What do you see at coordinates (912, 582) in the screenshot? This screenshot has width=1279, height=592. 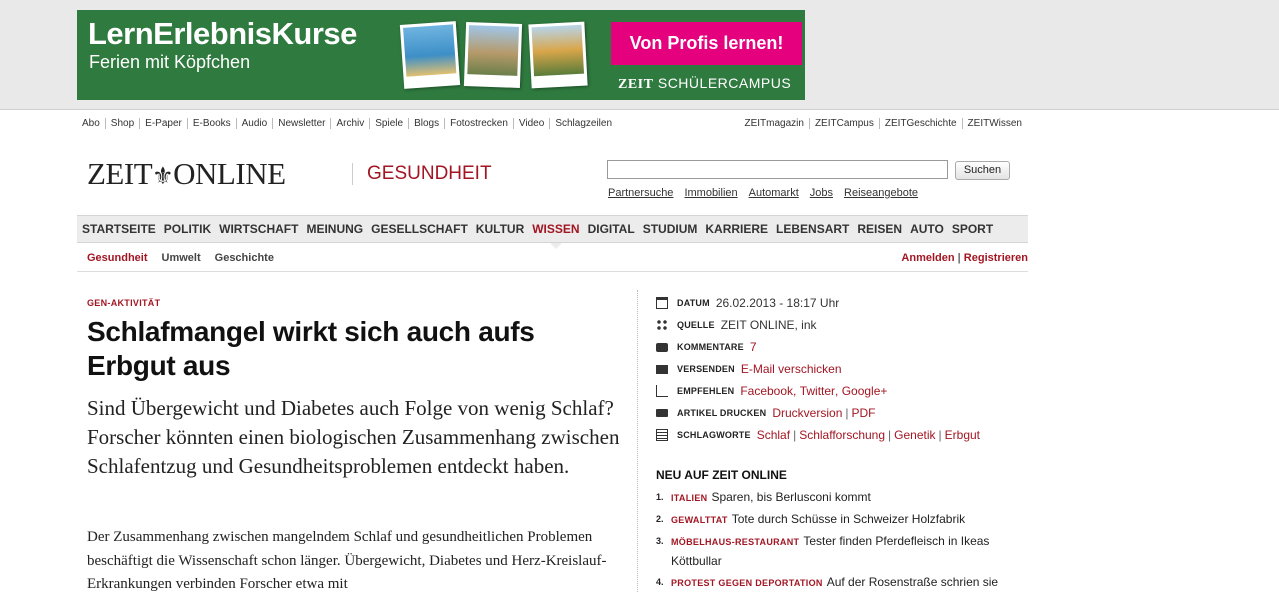 I see `news-headline: Auf der Rosenstraße schrien sie` at bounding box center [912, 582].